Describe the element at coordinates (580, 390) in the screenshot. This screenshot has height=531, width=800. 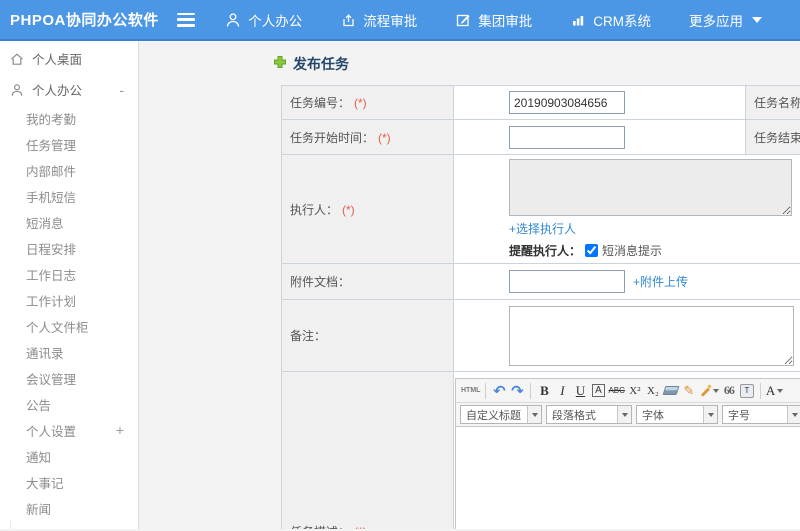
I see `underline-button: U` at that location.